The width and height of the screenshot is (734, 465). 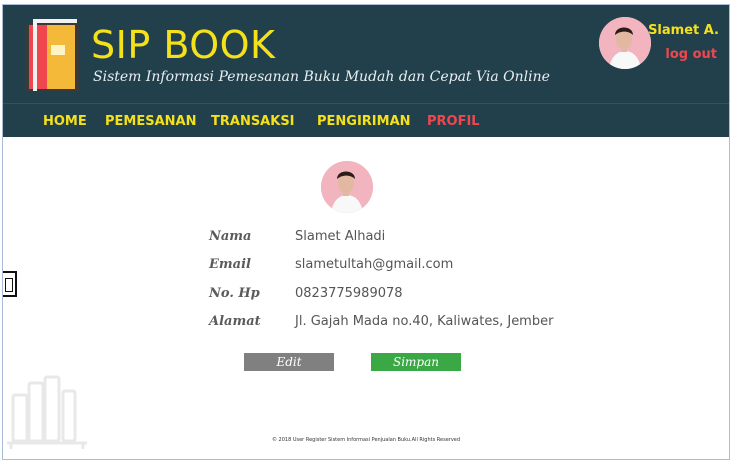 I want to click on logout-link: log out, so click(x=691, y=54).